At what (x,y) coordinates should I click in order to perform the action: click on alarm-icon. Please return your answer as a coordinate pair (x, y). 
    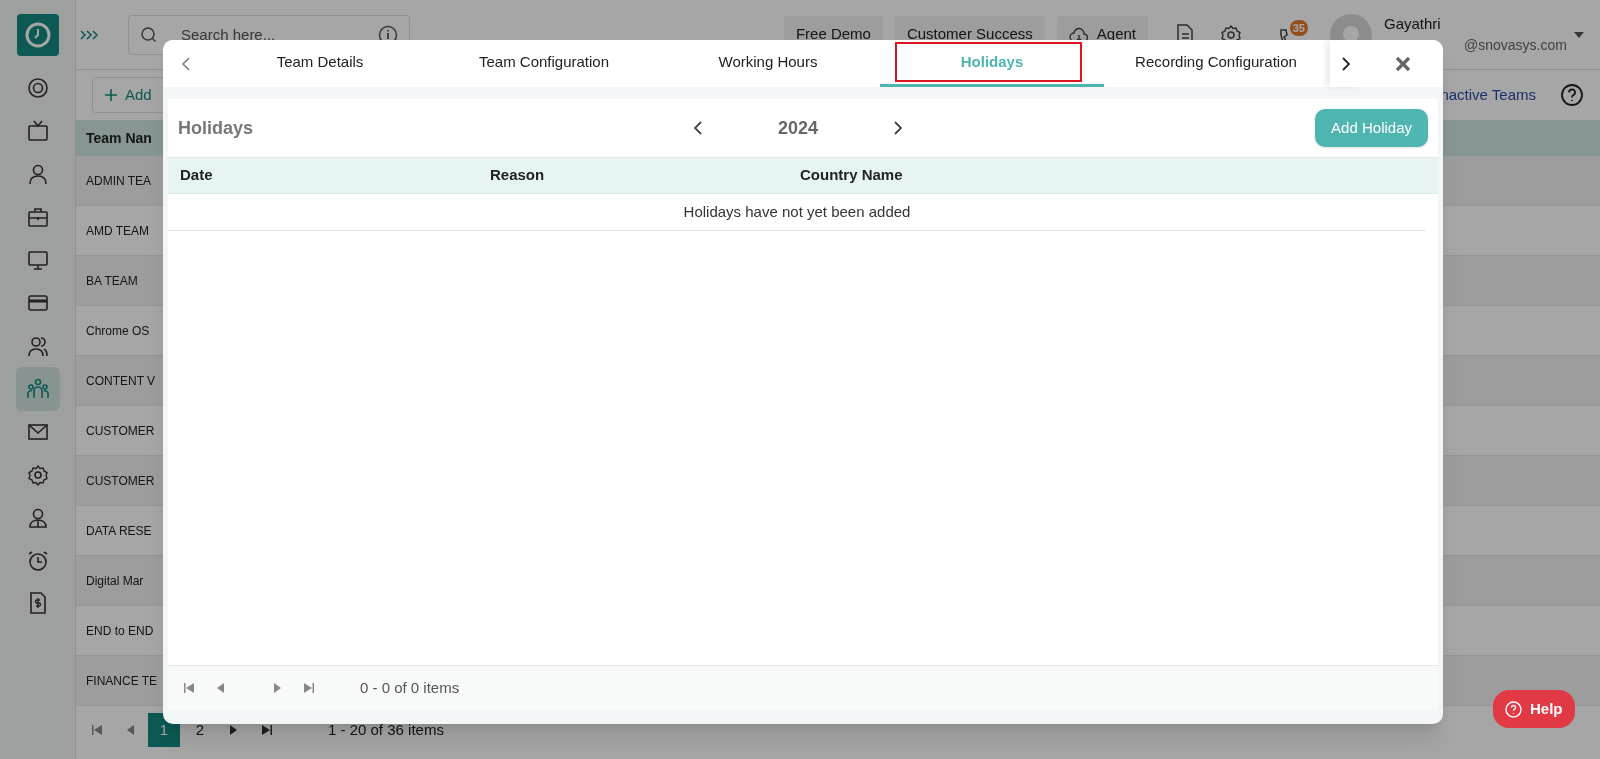
    Looking at the image, I should click on (37, 561).